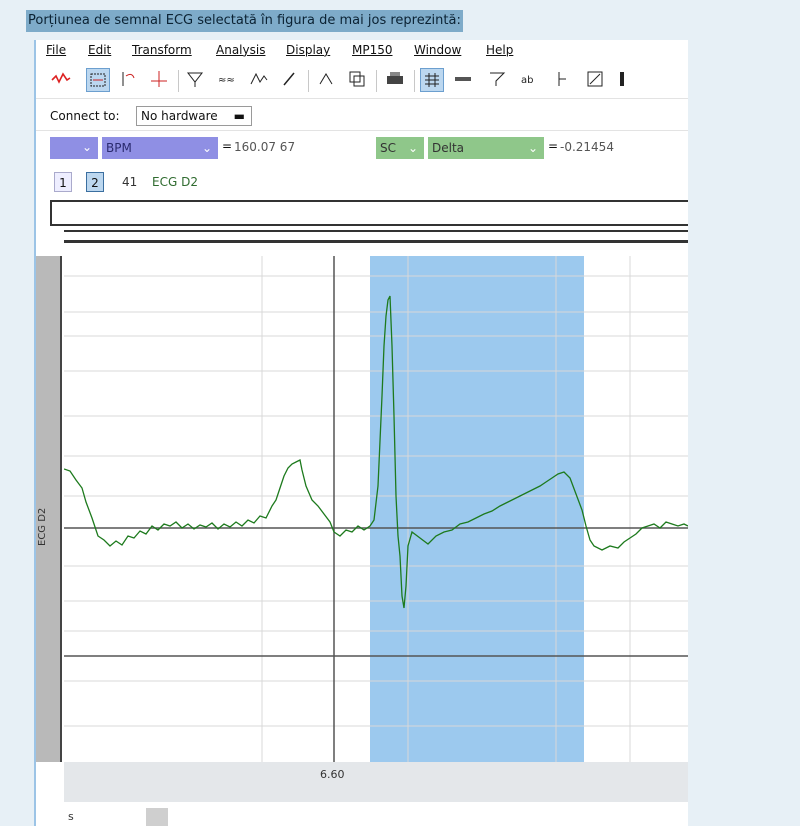  Describe the element at coordinates (596, 80) in the screenshot. I see `window-icon` at that location.